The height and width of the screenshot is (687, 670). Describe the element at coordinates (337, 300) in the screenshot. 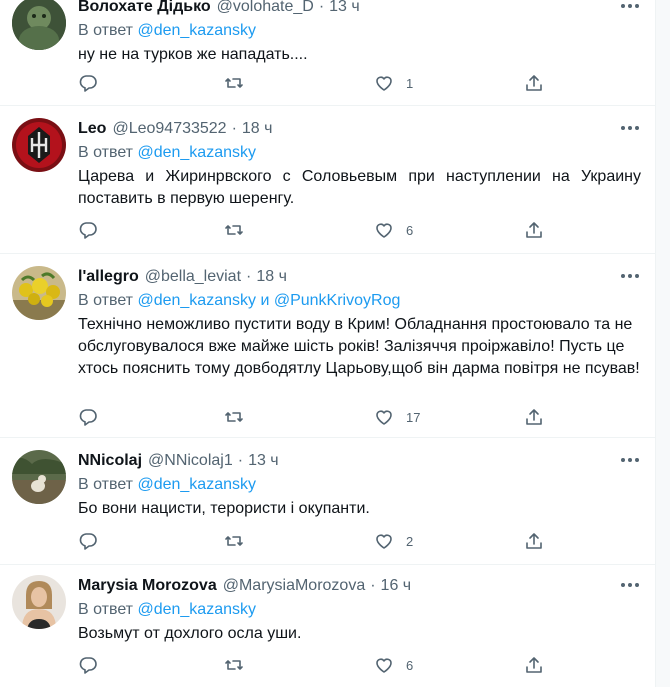

I see `mention-link: @PunkKrivoyRog` at that location.